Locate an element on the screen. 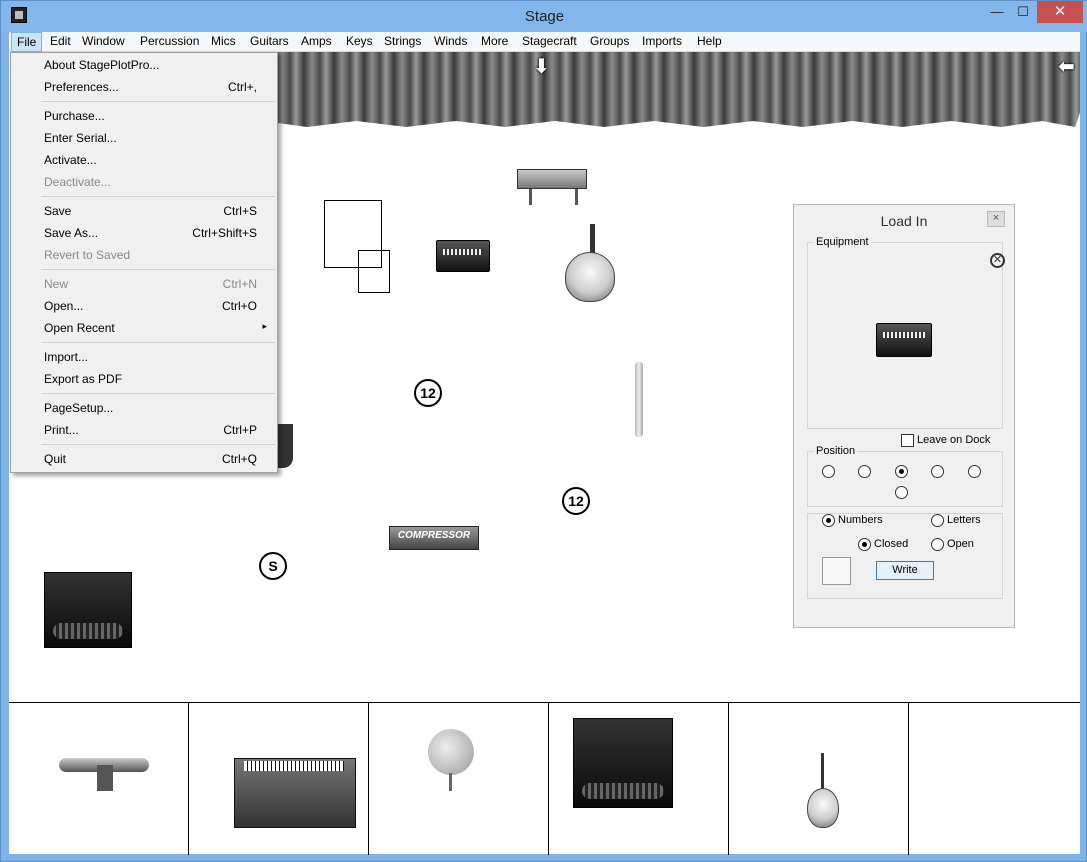 The width and height of the screenshot is (1087, 862). menu-more: More is located at coordinates (494, 41).